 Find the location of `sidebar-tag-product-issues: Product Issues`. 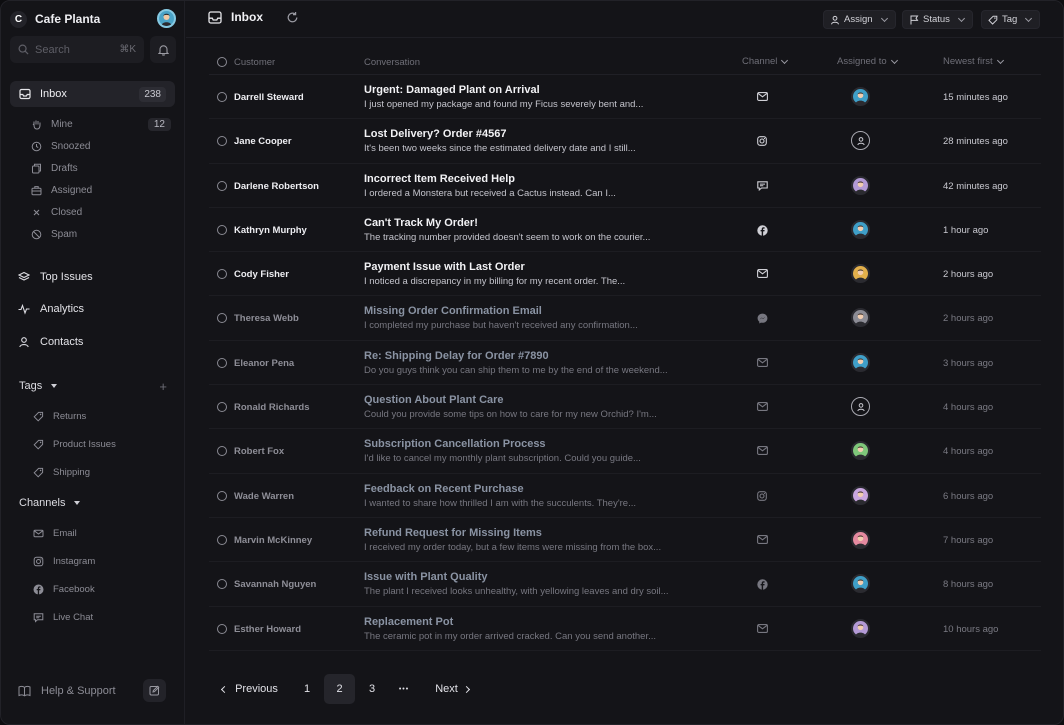

sidebar-tag-product-issues: Product Issues is located at coordinates (98, 444).